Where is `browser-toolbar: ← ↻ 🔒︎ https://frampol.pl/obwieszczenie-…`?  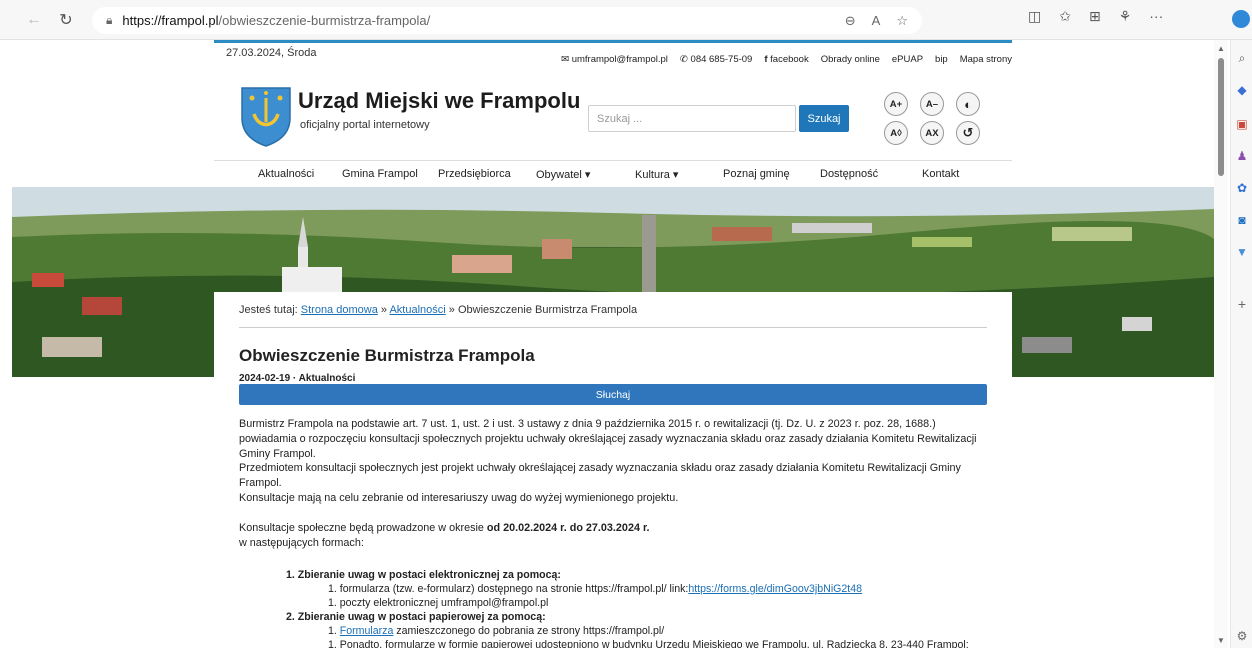 browser-toolbar: ← ↻ 🔒︎ https://frampol.pl/obwieszczenie-… is located at coordinates (626, 20).